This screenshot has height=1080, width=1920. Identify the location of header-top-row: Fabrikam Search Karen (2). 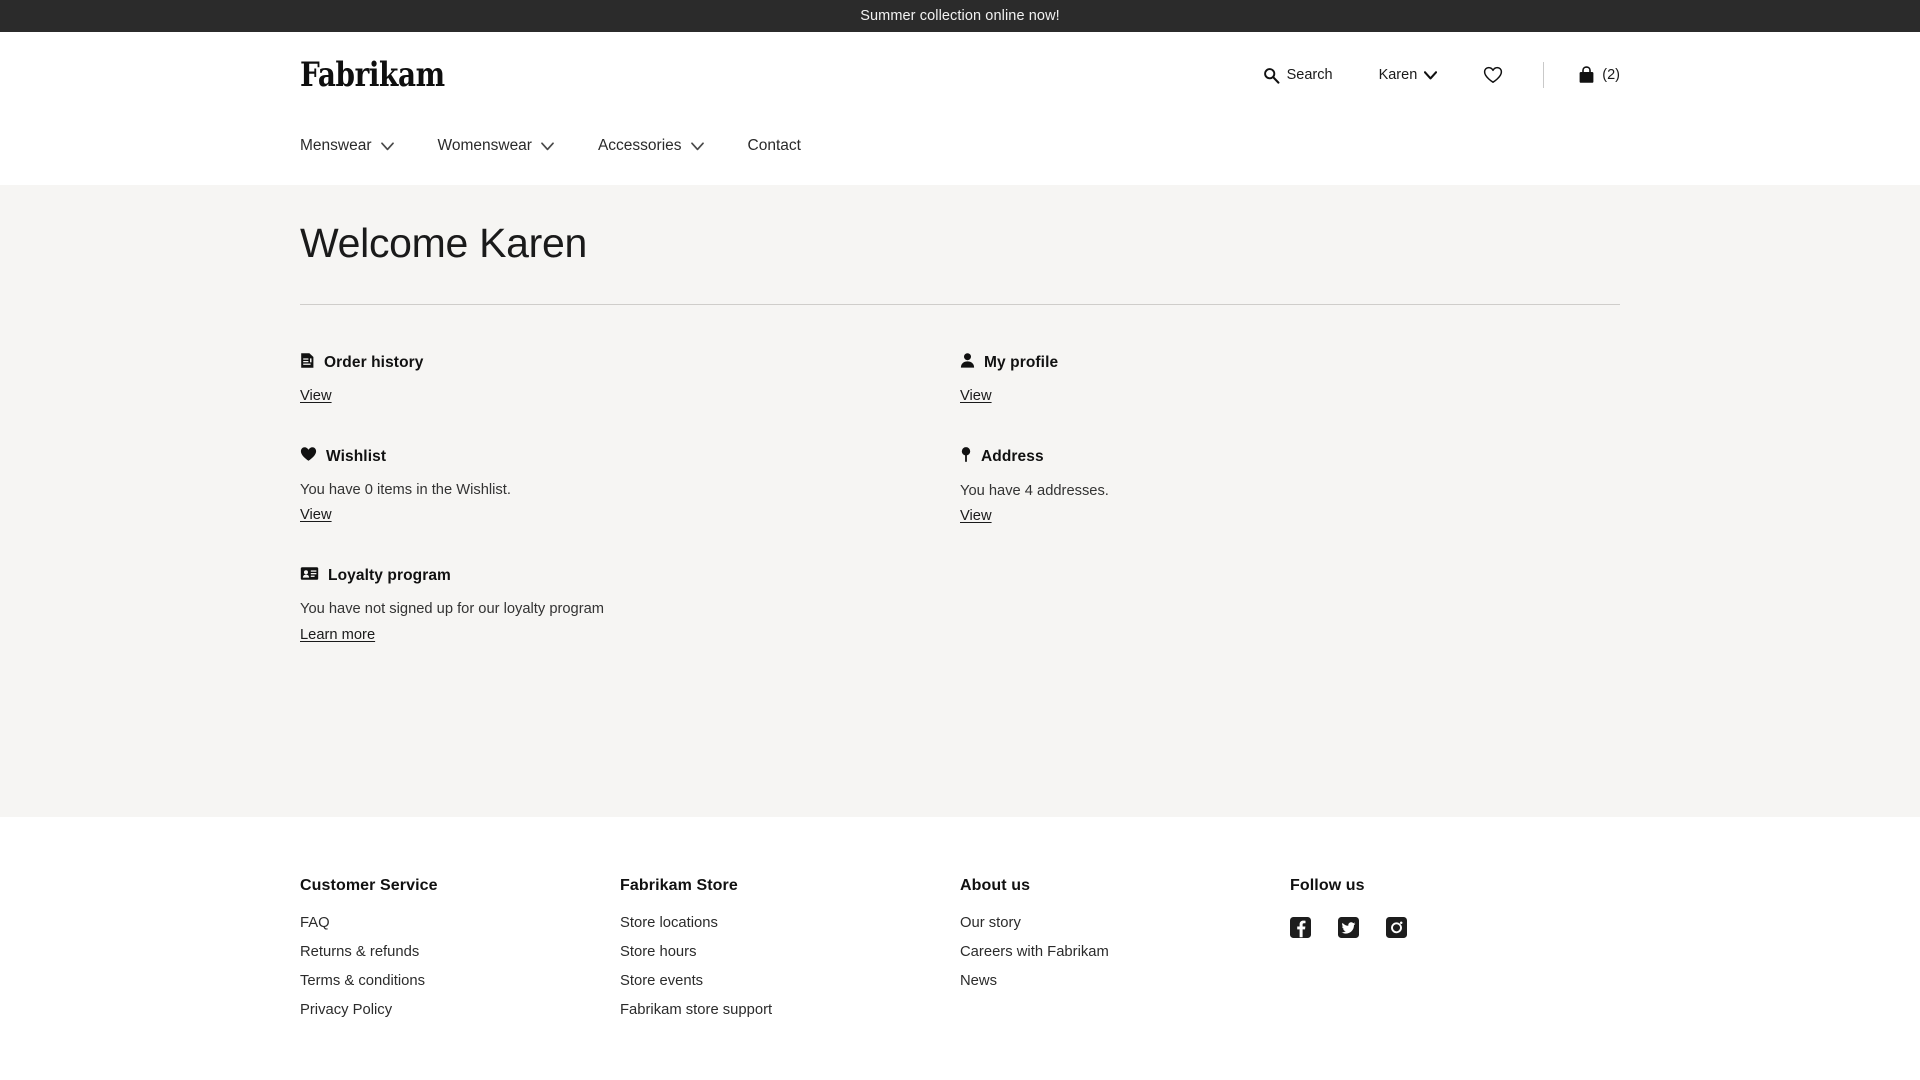
(960, 75).